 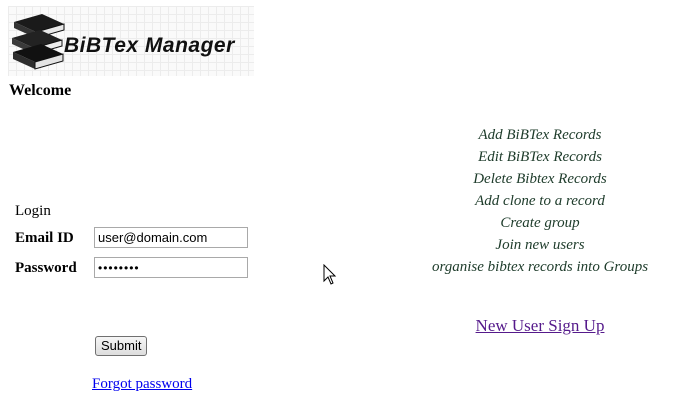 What do you see at coordinates (330, 274) in the screenshot?
I see `mouse-cursor-icon` at bounding box center [330, 274].